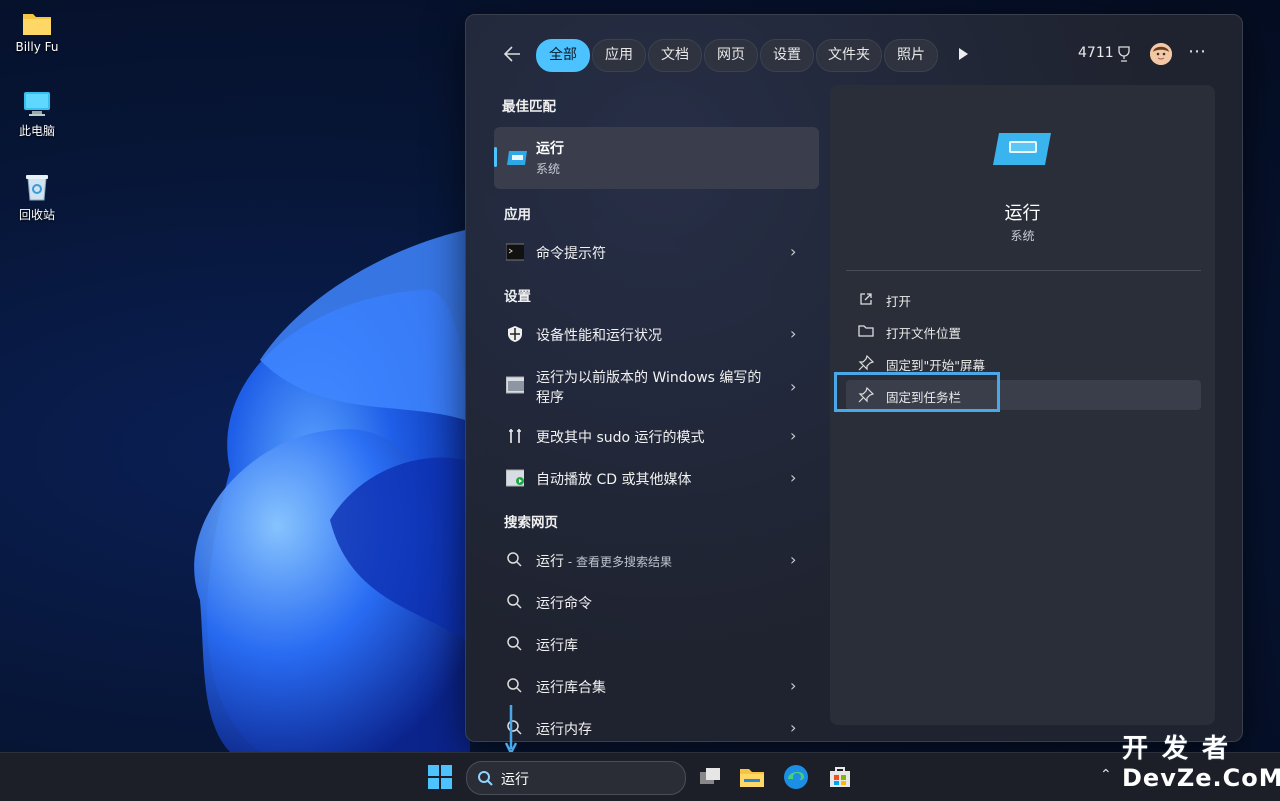 The height and width of the screenshot is (801, 1280). What do you see at coordinates (618, 562) in the screenshot?
I see `web-query-suffix: - 查看更多搜索结果` at bounding box center [618, 562].